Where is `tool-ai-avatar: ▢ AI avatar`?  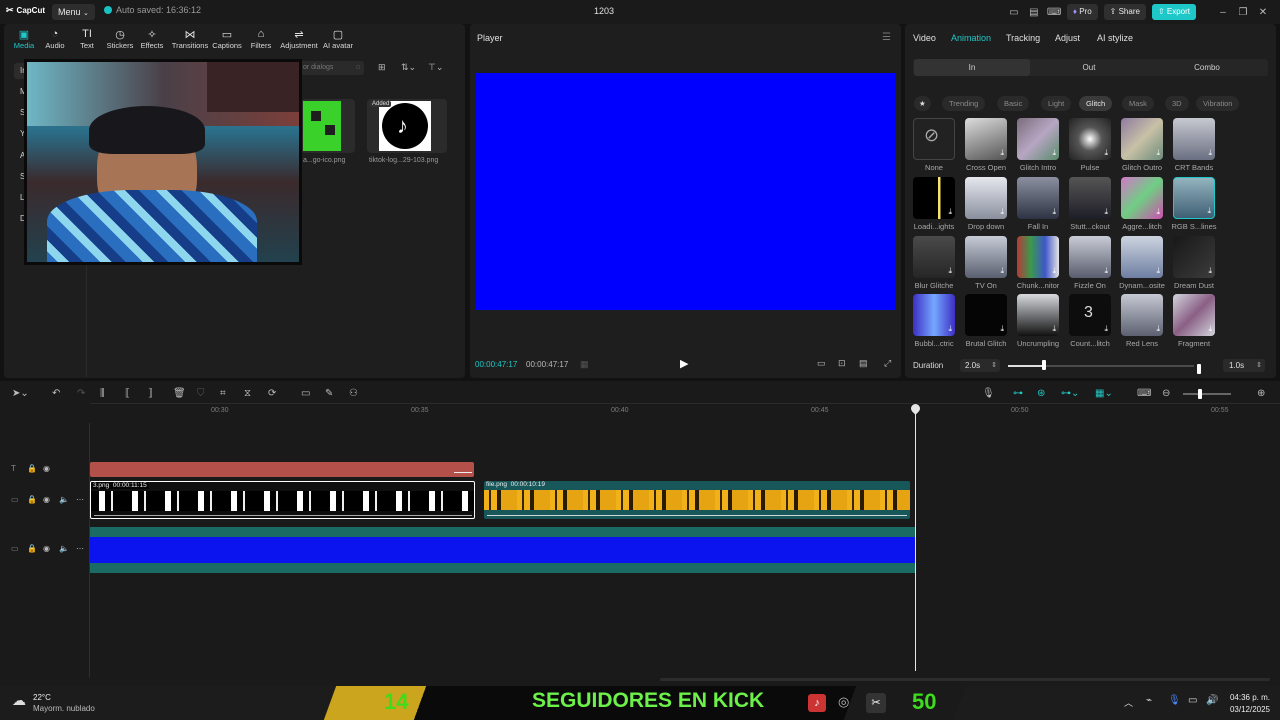
tool-ai-avatar: ▢ AI avatar is located at coordinates (338, 39).